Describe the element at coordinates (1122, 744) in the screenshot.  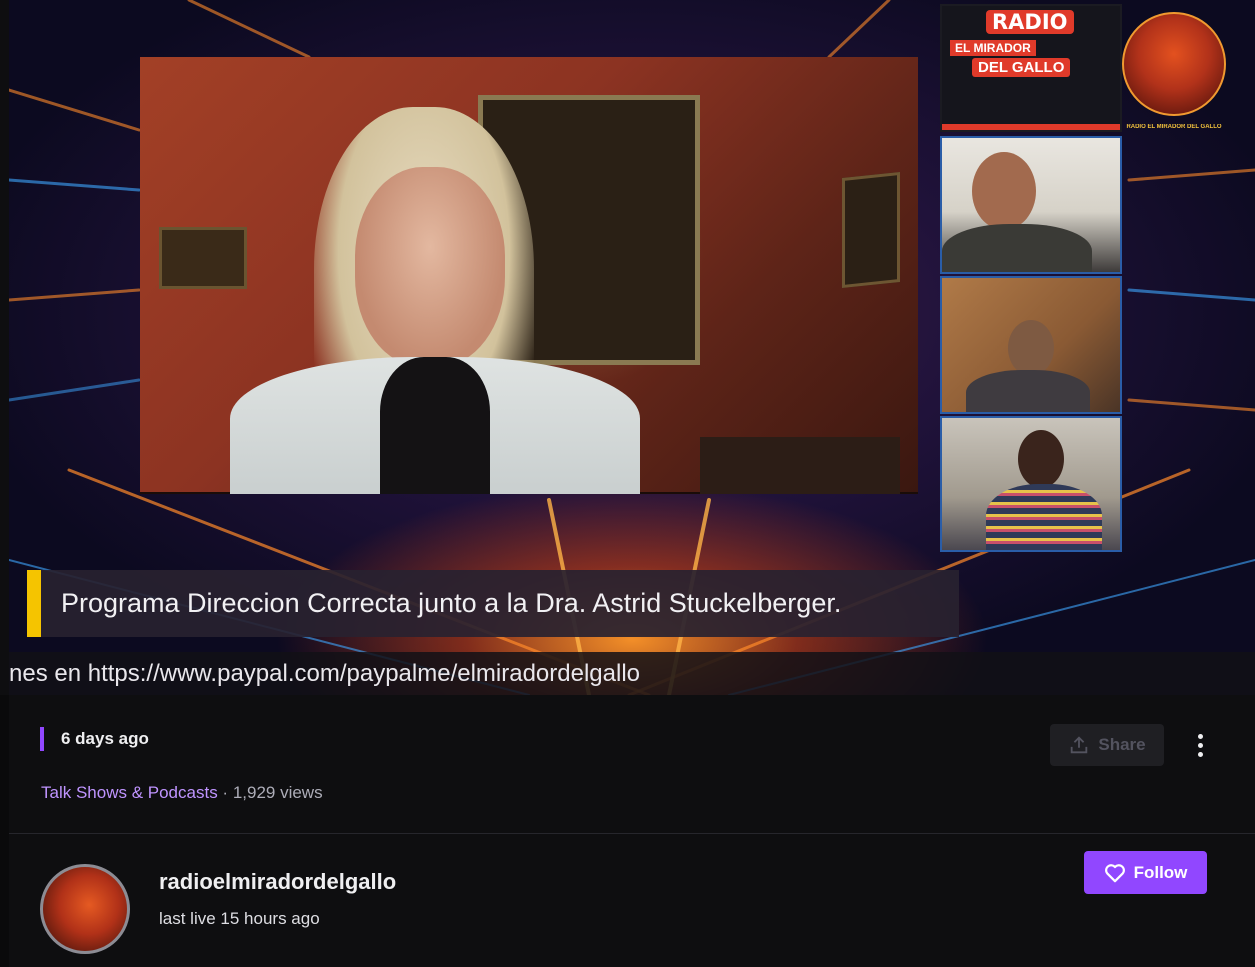
I see `share-label: Share` at that location.